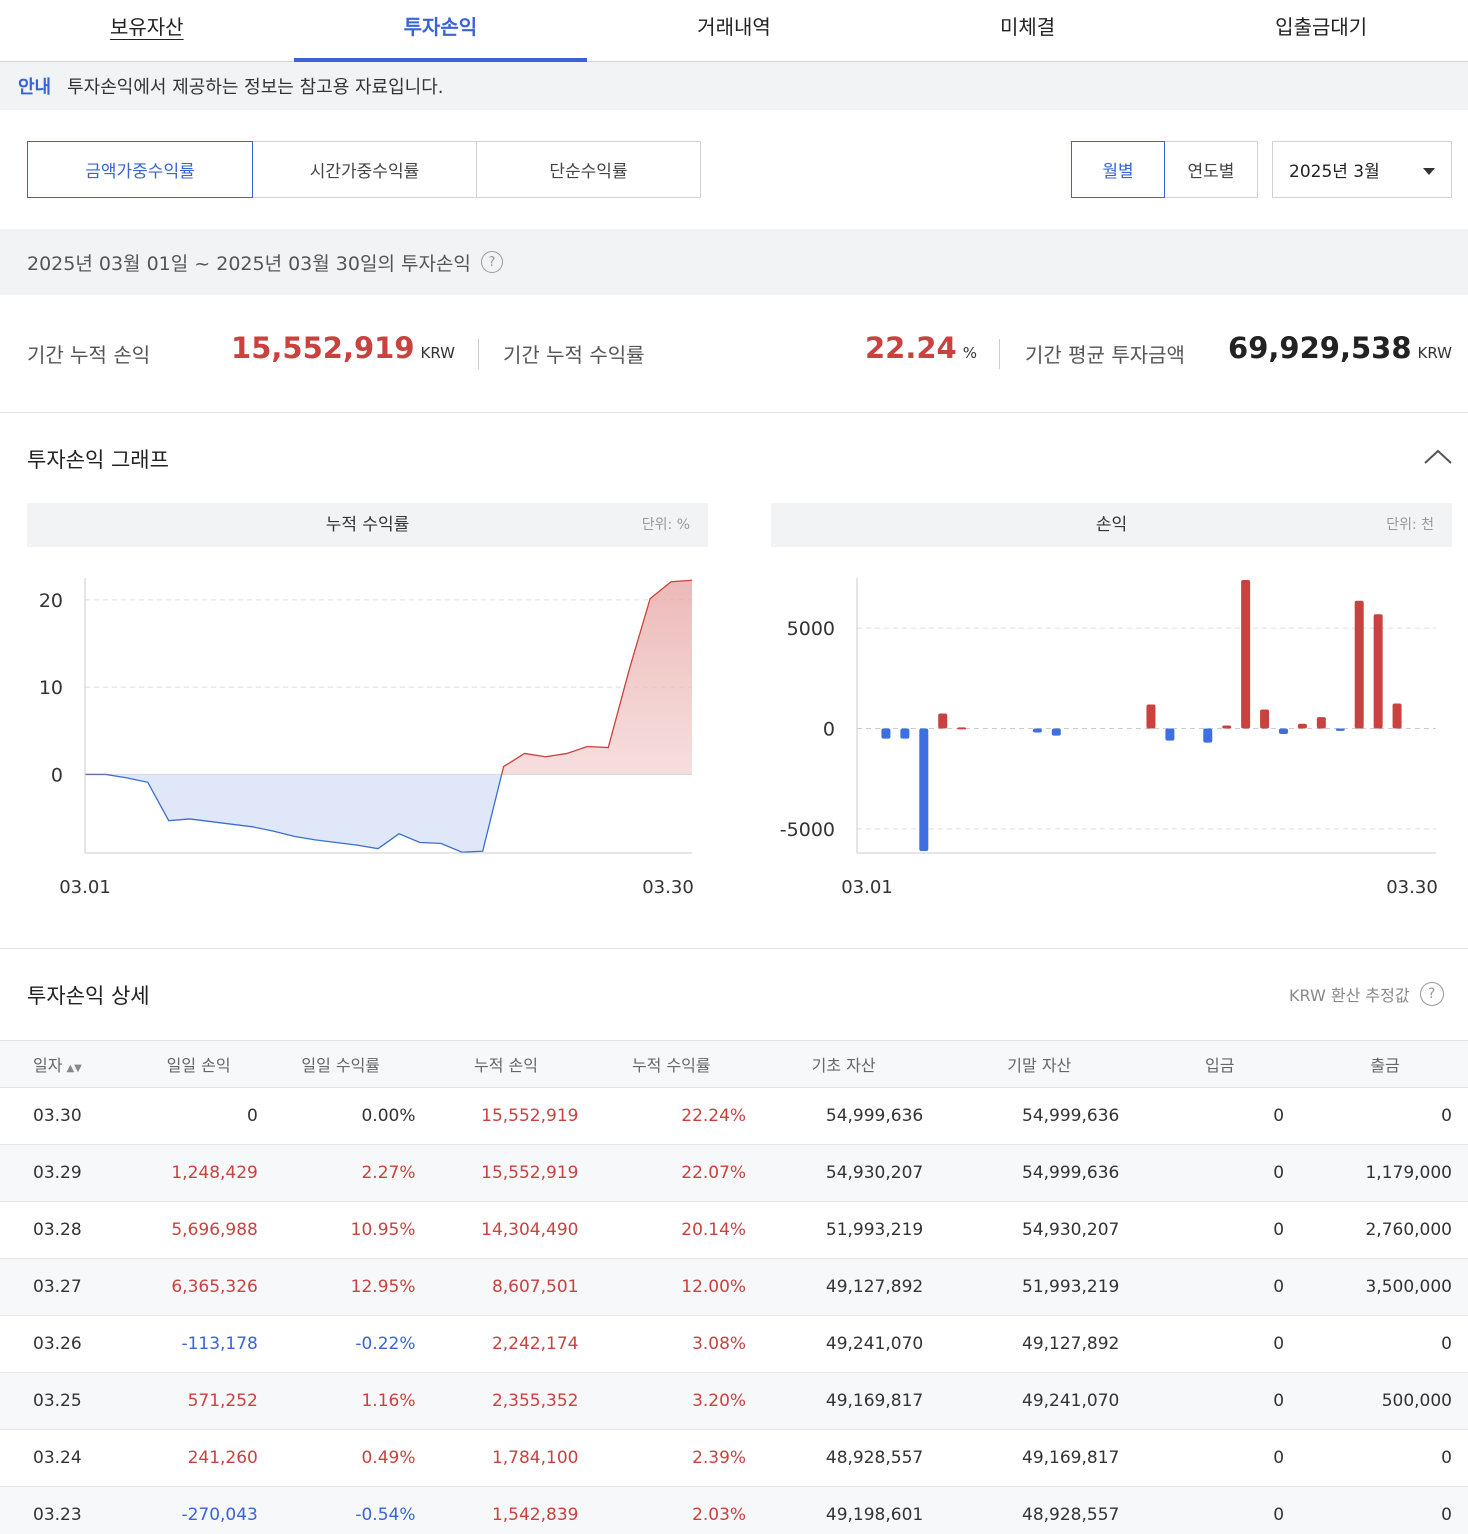 Image resolution: width=1468 pixels, height=1534 pixels. What do you see at coordinates (506, 1344) in the screenshot?
I see `cell-cum-pnl: 2,242,174` at bounding box center [506, 1344].